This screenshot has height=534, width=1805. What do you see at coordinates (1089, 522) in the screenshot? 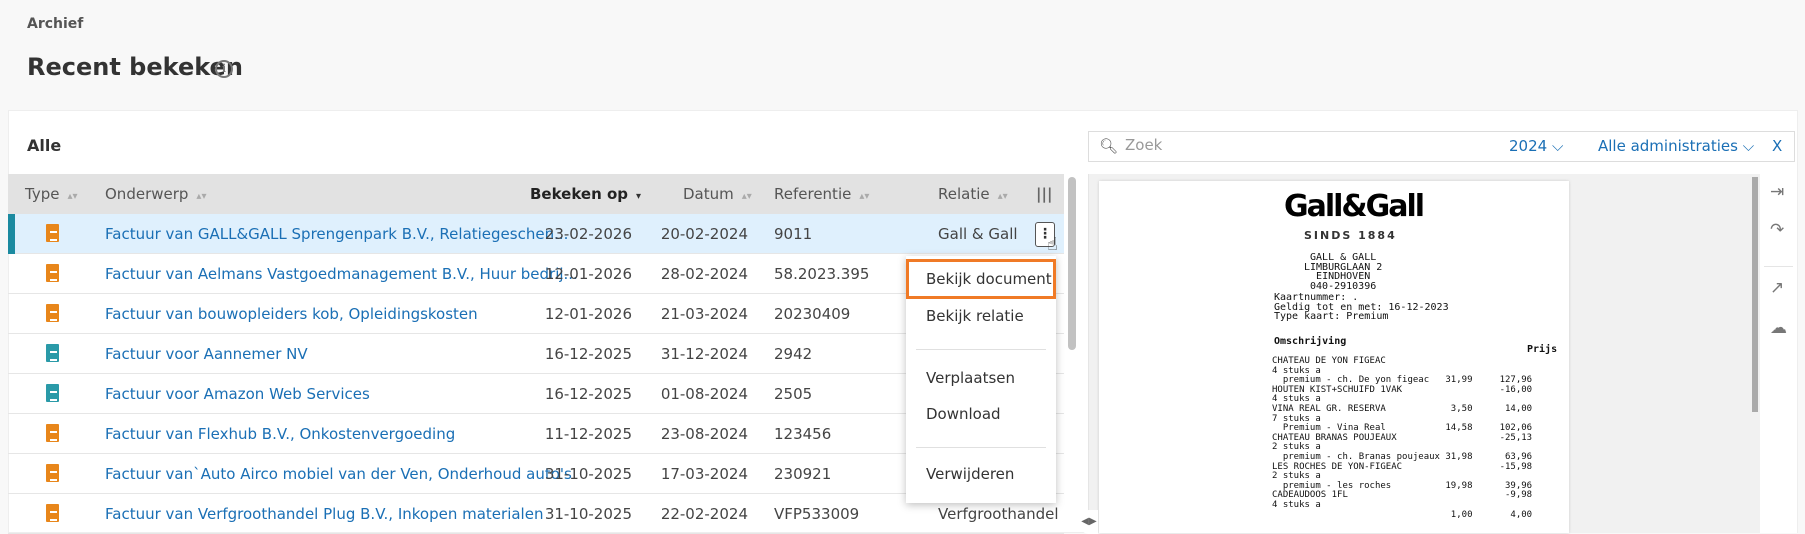
I see `panel-resize-handle: ◀▶` at bounding box center [1089, 522].